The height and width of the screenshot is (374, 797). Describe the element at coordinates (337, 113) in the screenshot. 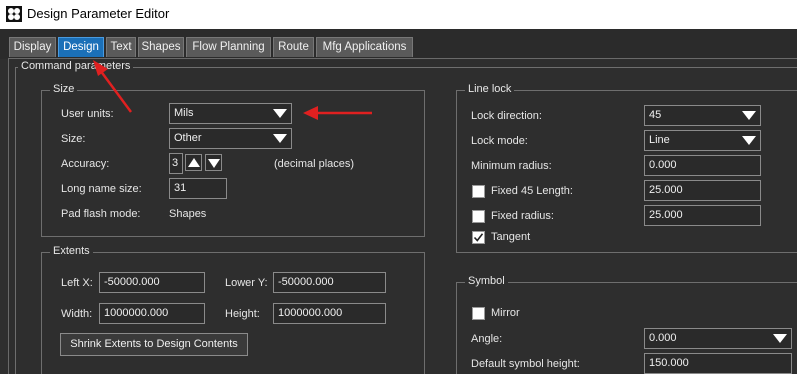

I see `arrow-to-user-units` at that location.